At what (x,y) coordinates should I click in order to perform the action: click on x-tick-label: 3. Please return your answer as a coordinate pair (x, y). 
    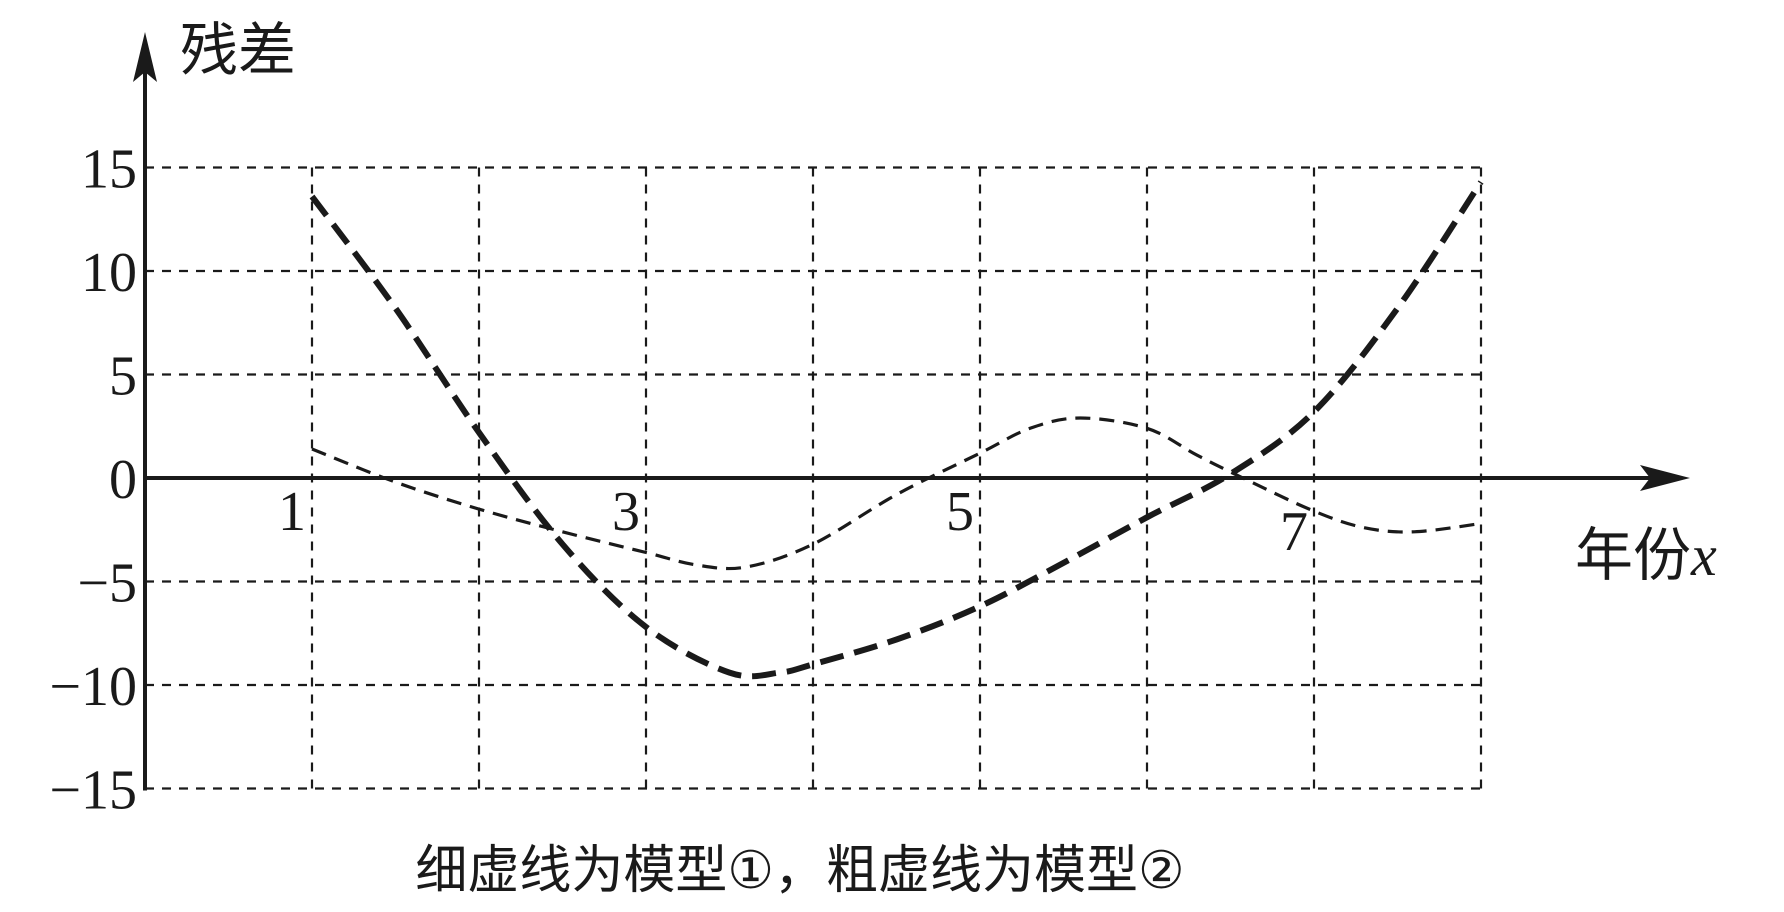
    Looking at the image, I should click on (626, 512).